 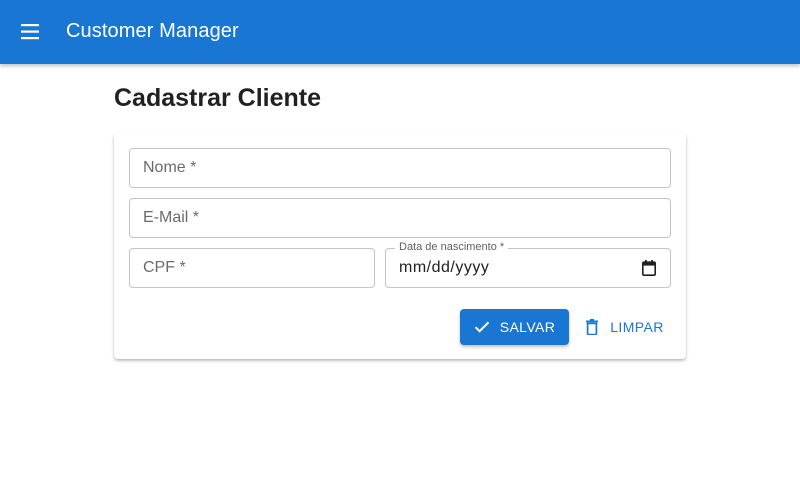 What do you see at coordinates (649, 270) in the screenshot?
I see `calendar-icon` at bounding box center [649, 270].